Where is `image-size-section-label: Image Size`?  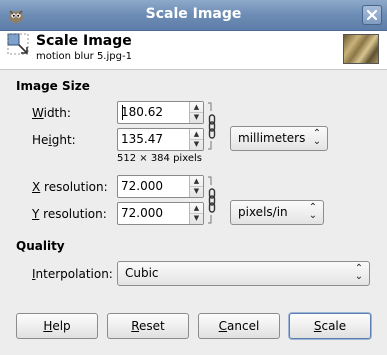
image-size-section-label: Image Size is located at coordinates (53, 86).